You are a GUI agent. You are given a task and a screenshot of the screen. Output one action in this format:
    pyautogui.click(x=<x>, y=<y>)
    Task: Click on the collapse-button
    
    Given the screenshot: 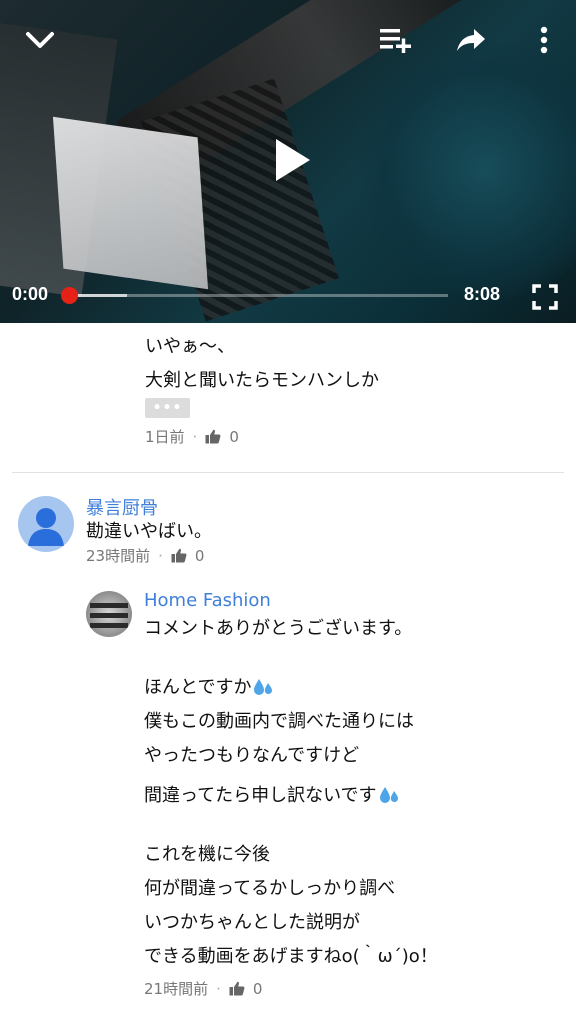 What is the action you would take?
    pyautogui.click(x=40, y=40)
    